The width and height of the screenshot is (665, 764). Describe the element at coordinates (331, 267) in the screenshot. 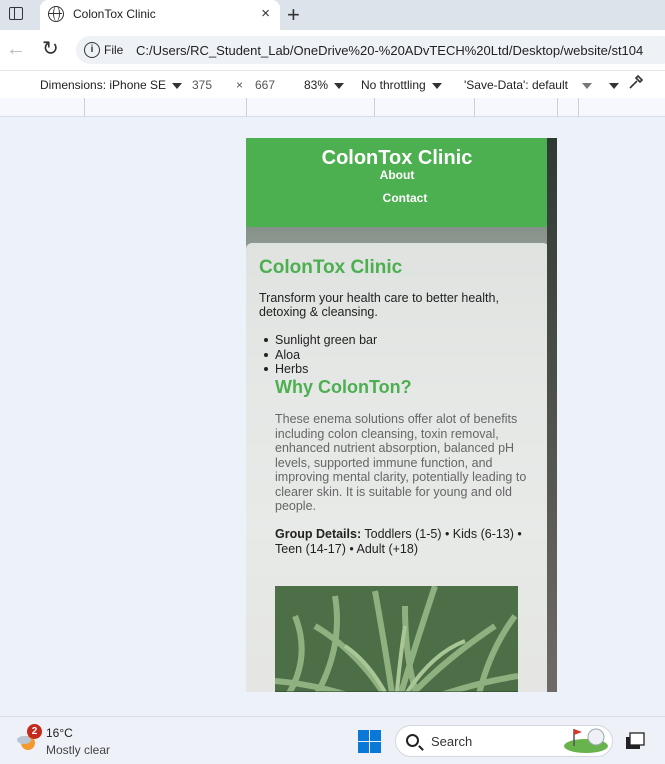

I see `page-heading: ColonTox Clinic` at that location.